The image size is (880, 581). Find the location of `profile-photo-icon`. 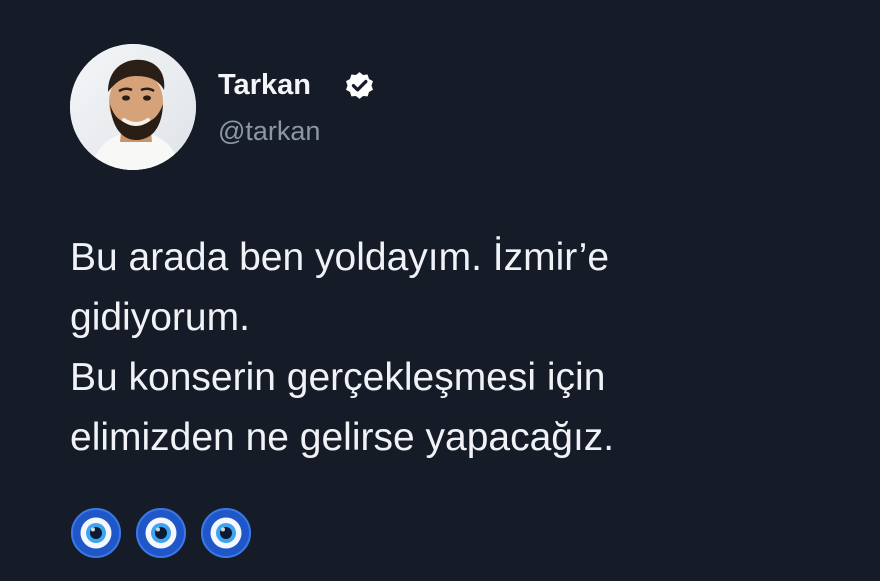

profile-photo-icon is located at coordinates (133, 107).